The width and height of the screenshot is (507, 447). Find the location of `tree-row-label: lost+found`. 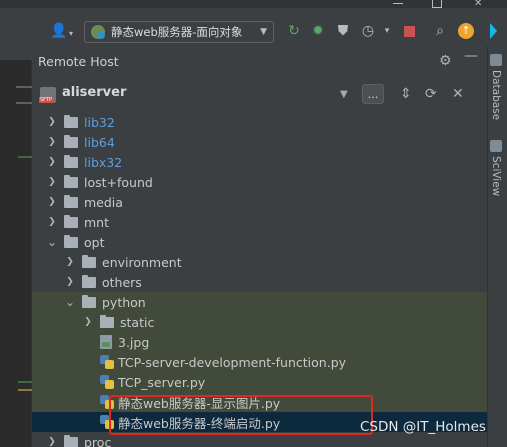

tree-row-label: lost+found is located at coordinates (118, 182).